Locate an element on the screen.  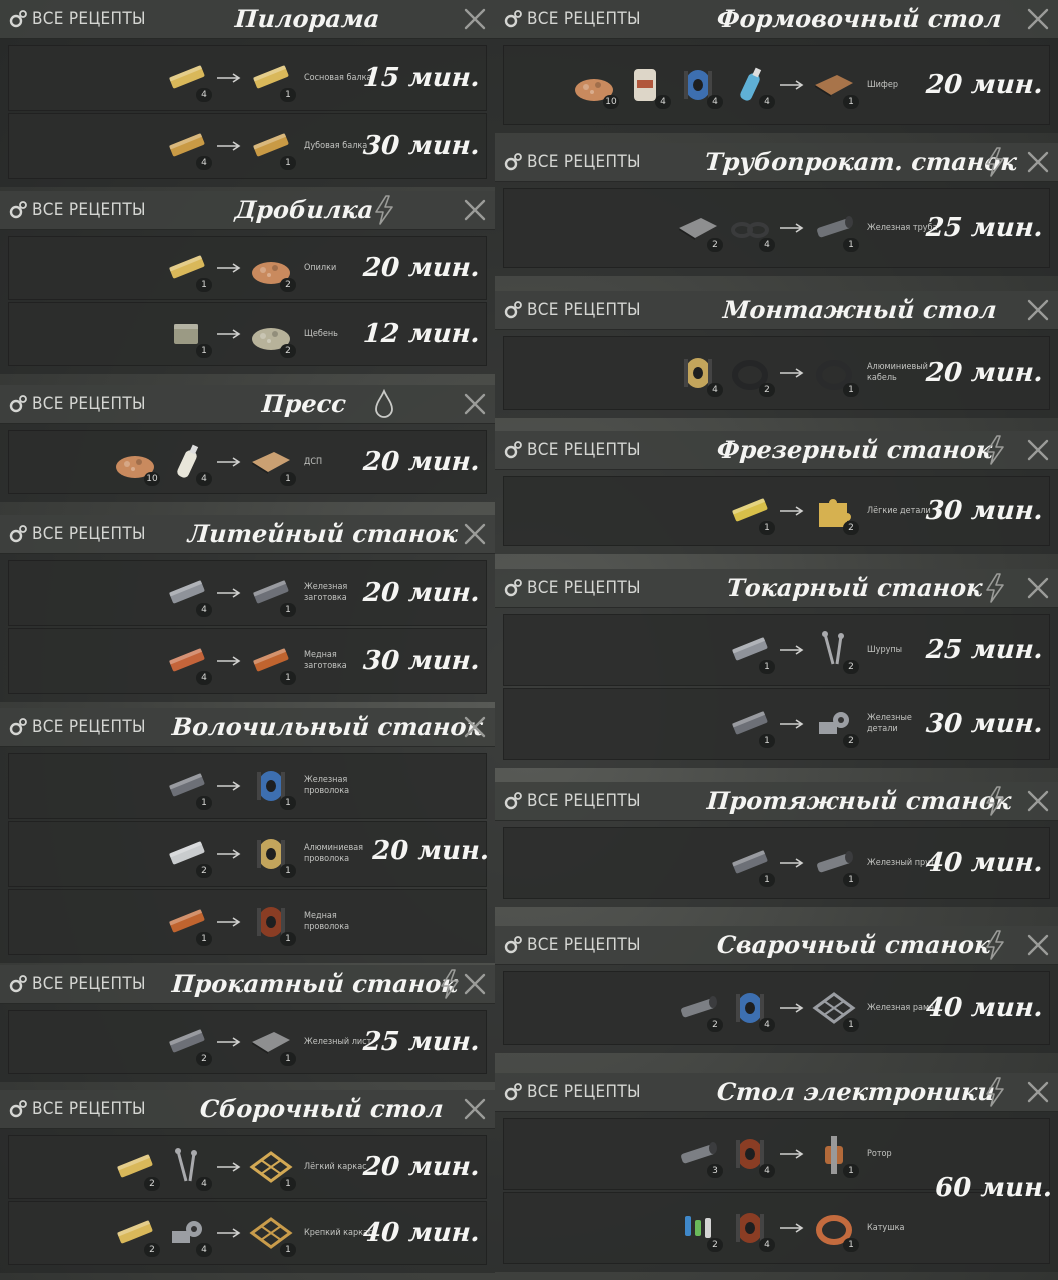
recipe-row: 1 2 Опилки 20 мин. is located at coordinates (247, 268).